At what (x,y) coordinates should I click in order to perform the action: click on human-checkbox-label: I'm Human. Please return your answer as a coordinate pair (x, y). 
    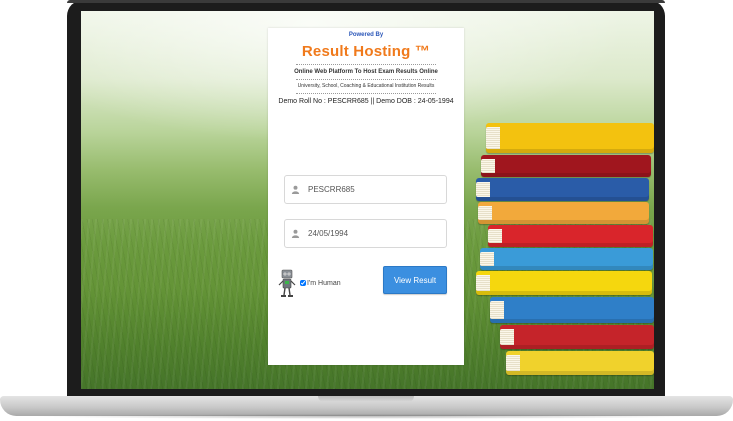
    Looking at the image, I should click on (320, 283).